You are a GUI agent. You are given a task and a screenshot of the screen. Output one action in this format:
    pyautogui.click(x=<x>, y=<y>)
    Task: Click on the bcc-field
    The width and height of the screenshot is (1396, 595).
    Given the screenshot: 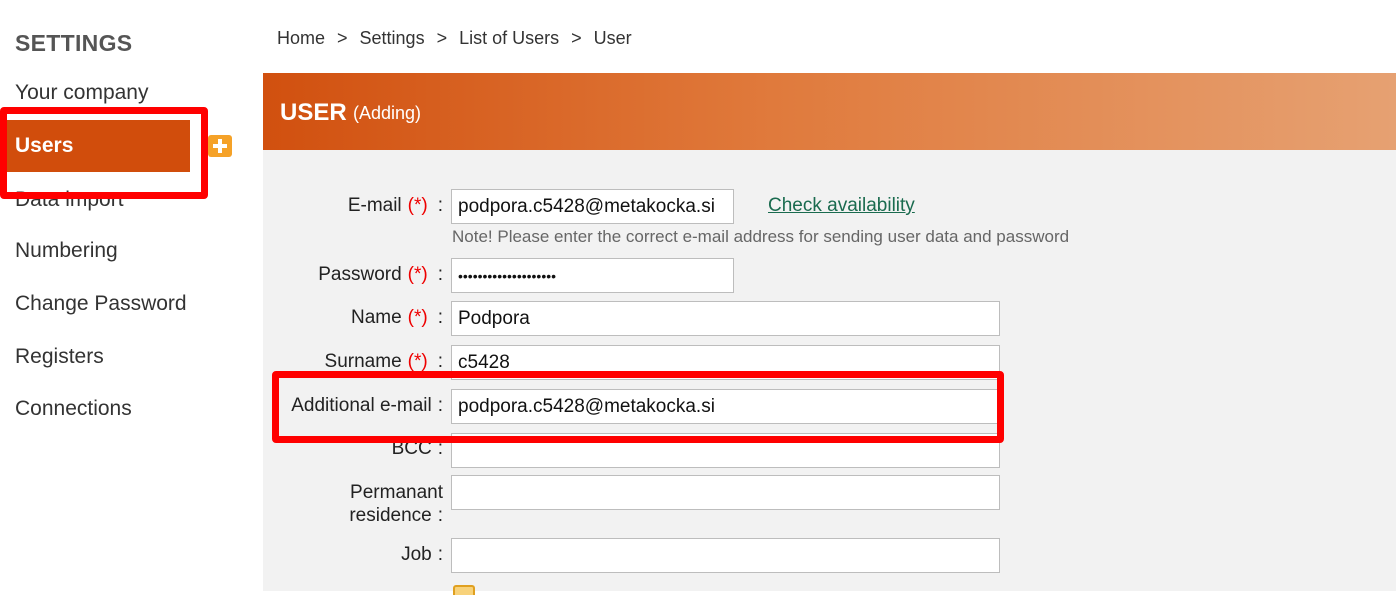 What is the action you would take?
    pyautogui.click(x=725, y=450)
    